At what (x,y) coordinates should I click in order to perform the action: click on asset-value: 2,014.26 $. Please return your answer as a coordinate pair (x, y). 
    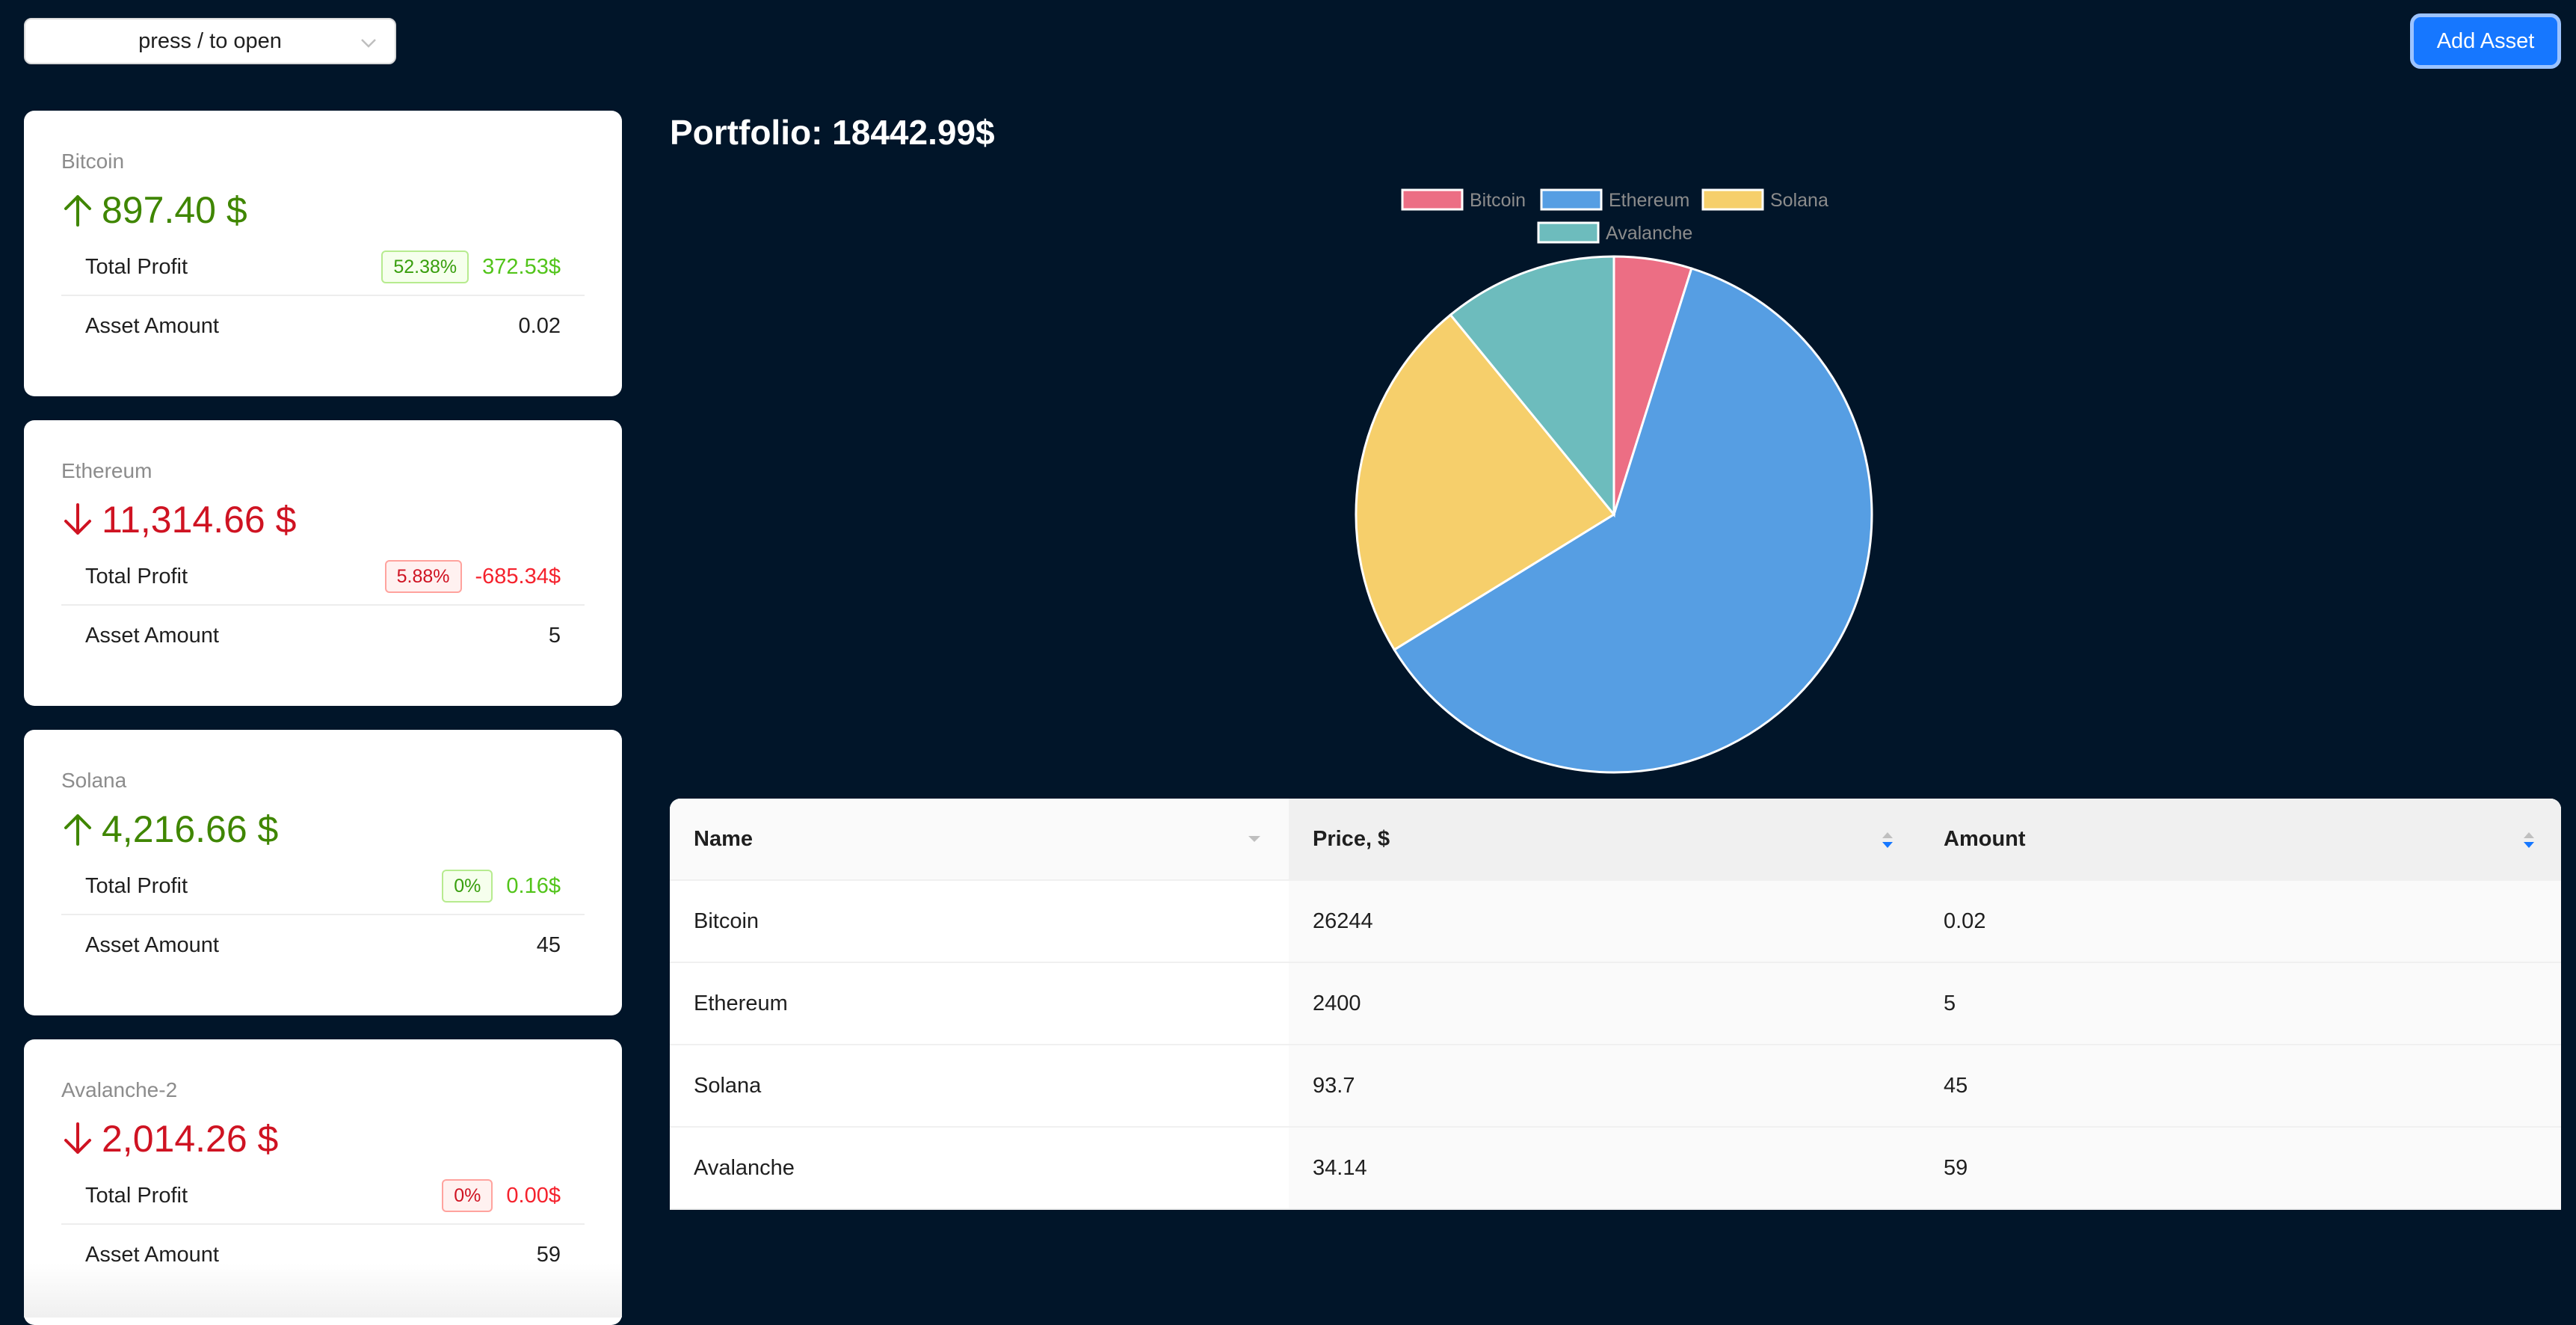
    Looking at the image, I should click on (169, 1139).